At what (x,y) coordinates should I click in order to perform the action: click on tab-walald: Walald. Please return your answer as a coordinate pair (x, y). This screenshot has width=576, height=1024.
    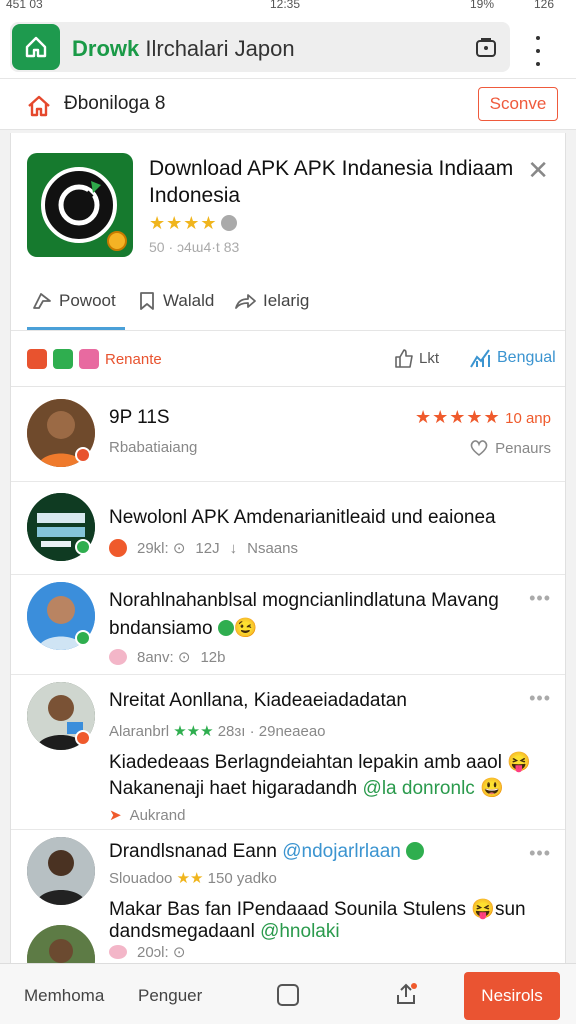
    Looking at the image, I should click on (175, 301).